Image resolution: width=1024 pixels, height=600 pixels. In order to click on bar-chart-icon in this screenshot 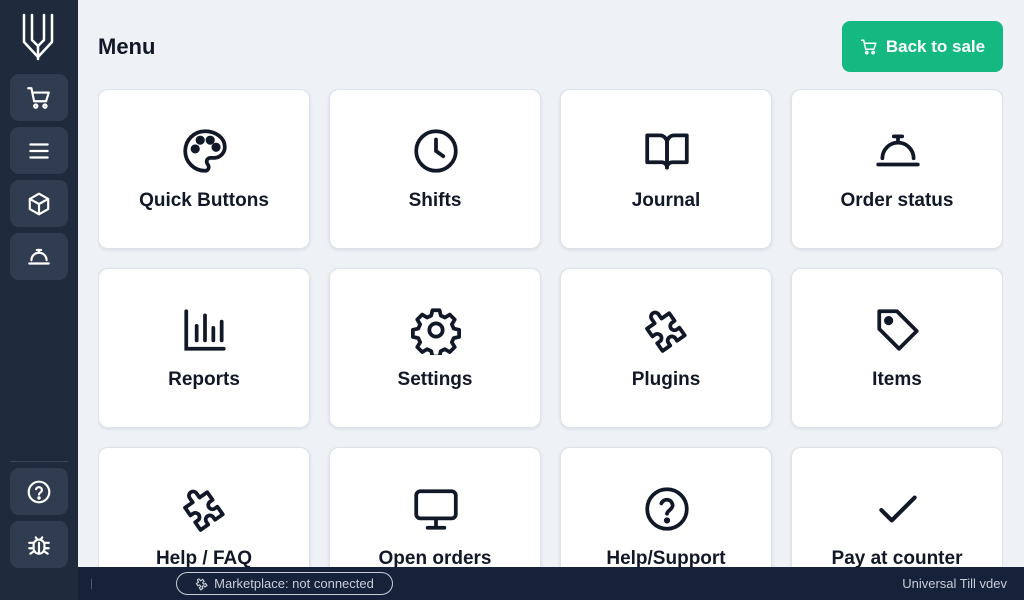, I will do `click(205, 330)`.